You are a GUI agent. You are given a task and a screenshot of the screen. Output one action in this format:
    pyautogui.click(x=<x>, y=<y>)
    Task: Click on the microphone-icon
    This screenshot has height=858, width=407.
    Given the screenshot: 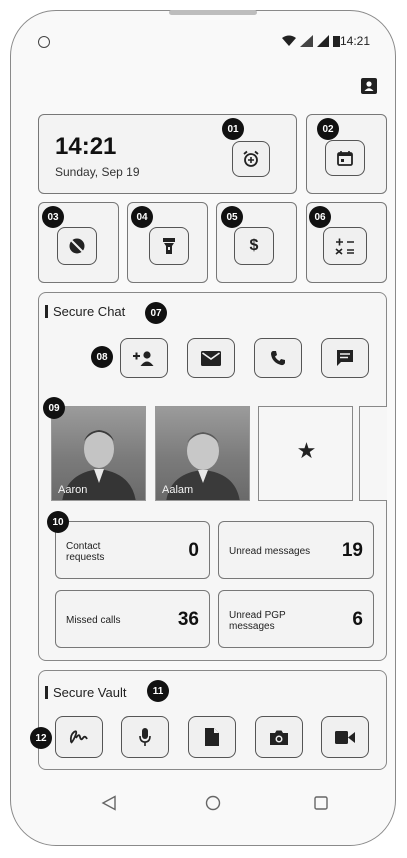 What is the action you would take?
    pyautogui.click(x=145, y=737)
    